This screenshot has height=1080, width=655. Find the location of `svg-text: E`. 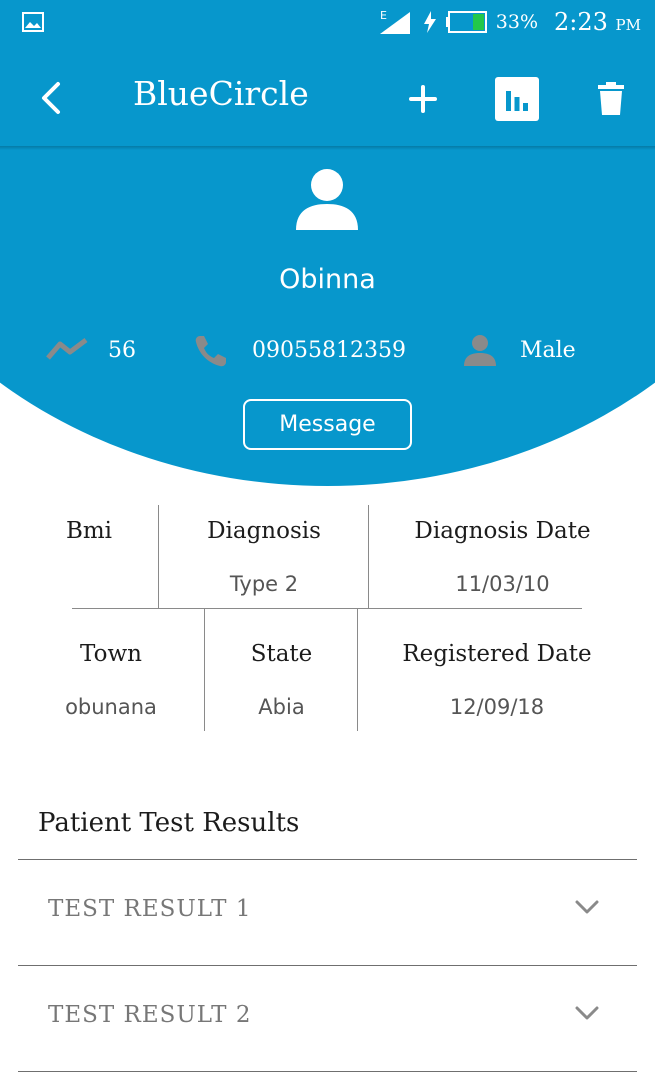

svg-text: E is located at coordinates (383, 15).